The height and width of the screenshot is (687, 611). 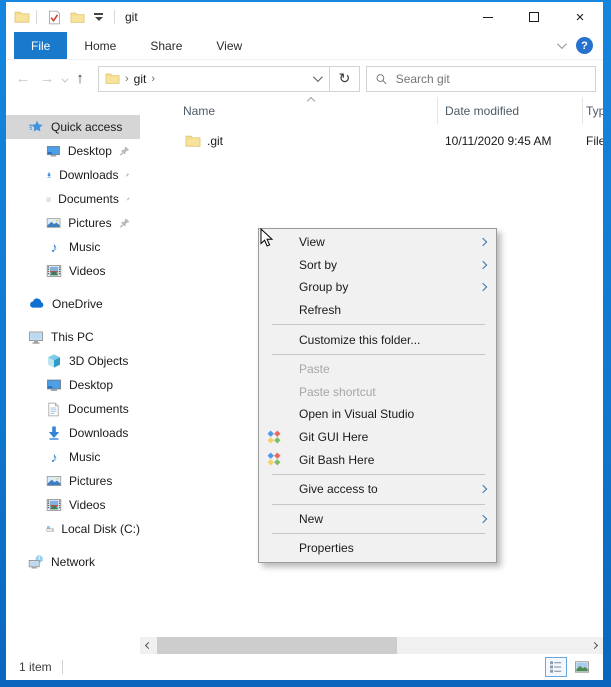 What do you see at coordinates (73, 505) in the screenshot?
I see `sidebar-item-videos-pc: Videos` at bounding box center [73, 505].